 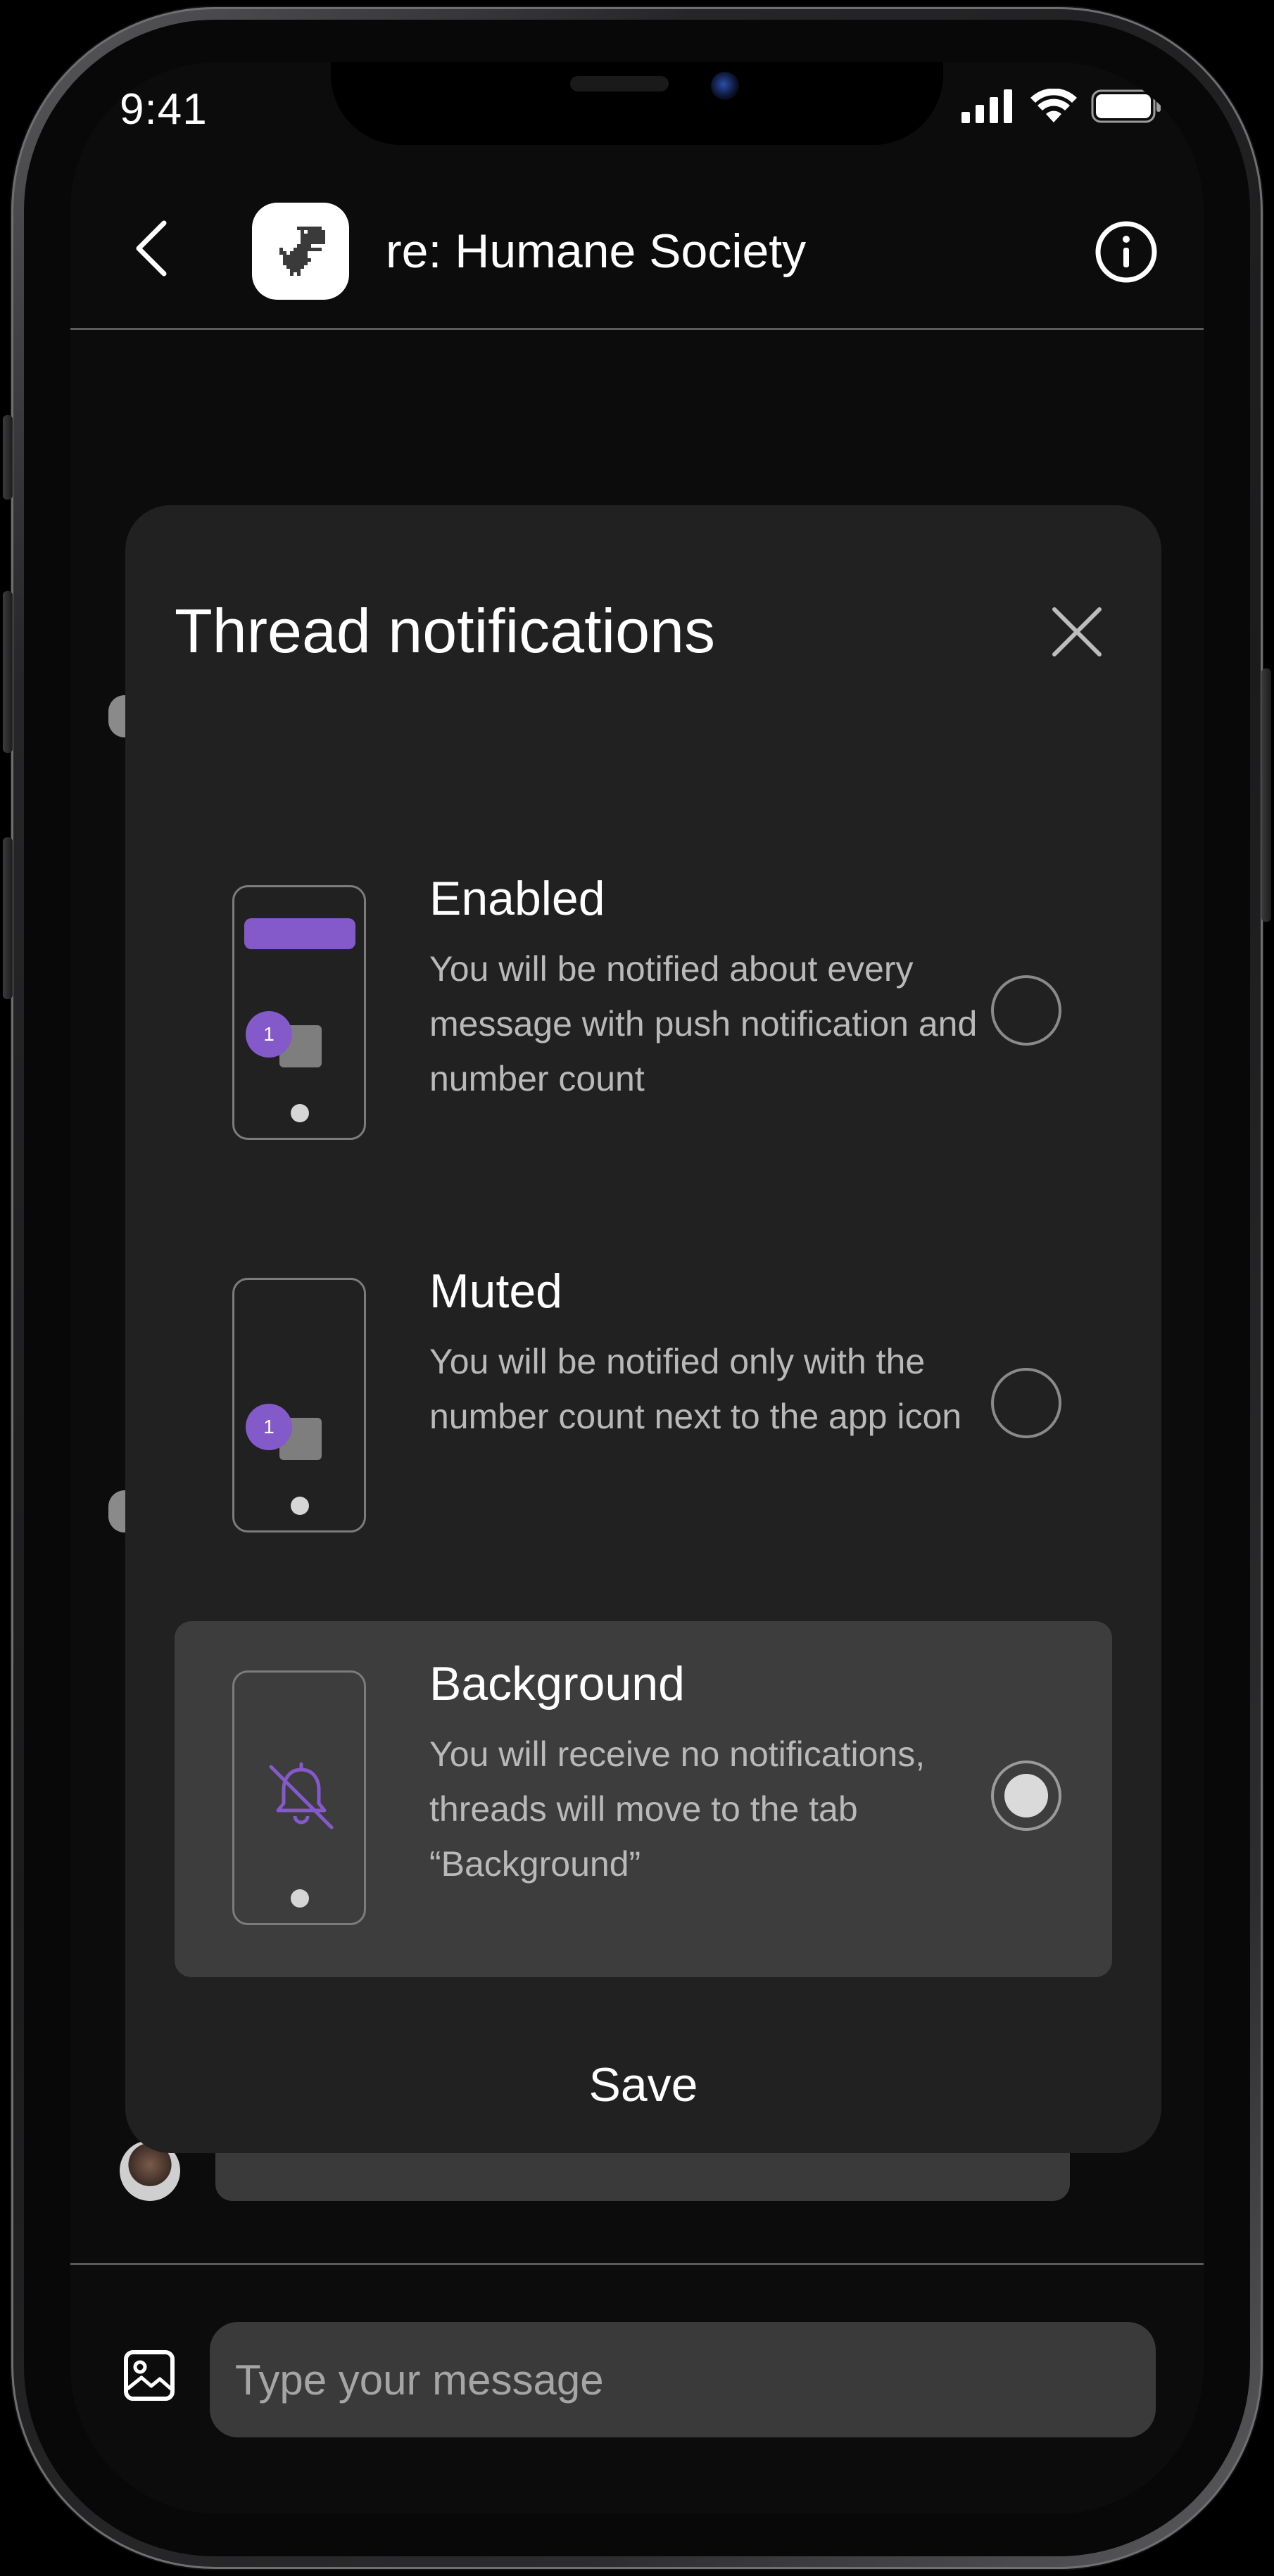 I want to click on image-icon, so click(x=150, y=2375).